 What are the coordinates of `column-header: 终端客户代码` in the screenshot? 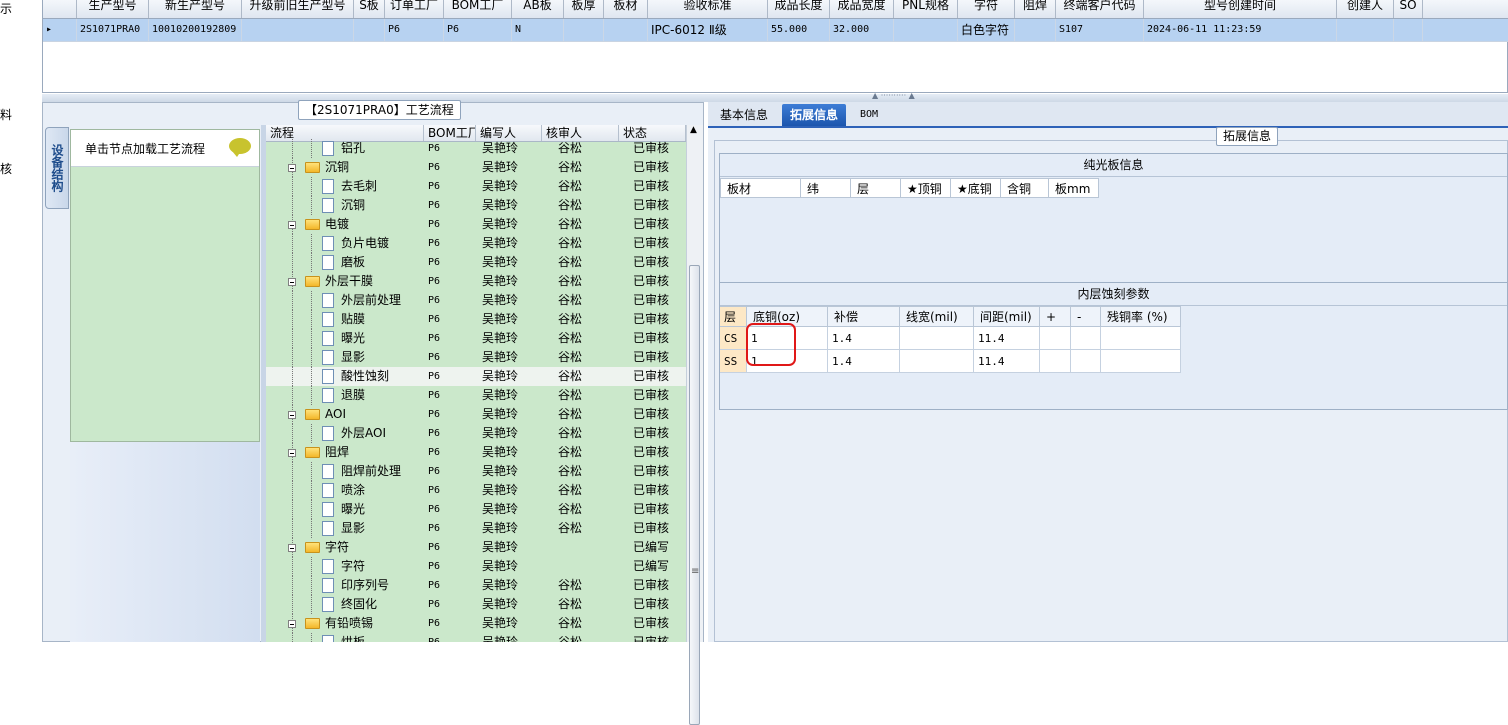 It's located at (1100, 9).